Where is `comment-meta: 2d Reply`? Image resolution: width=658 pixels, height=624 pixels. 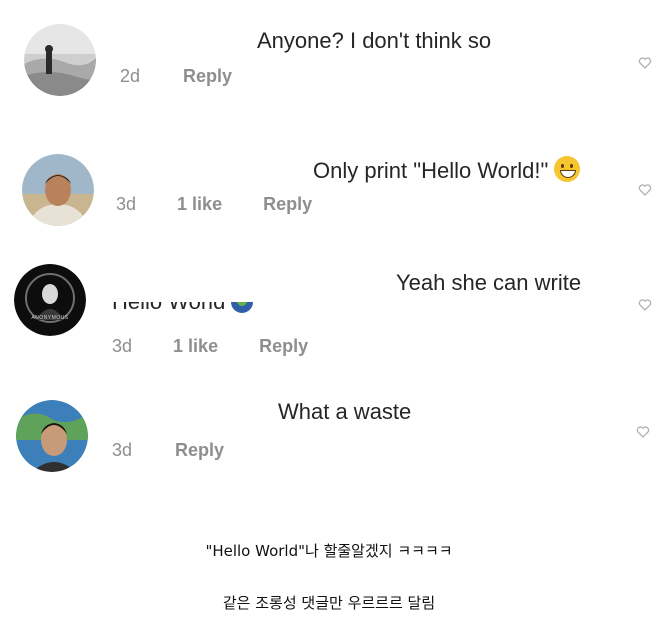 comment-meta: 2d Reply is located at coordinates (176, 76).